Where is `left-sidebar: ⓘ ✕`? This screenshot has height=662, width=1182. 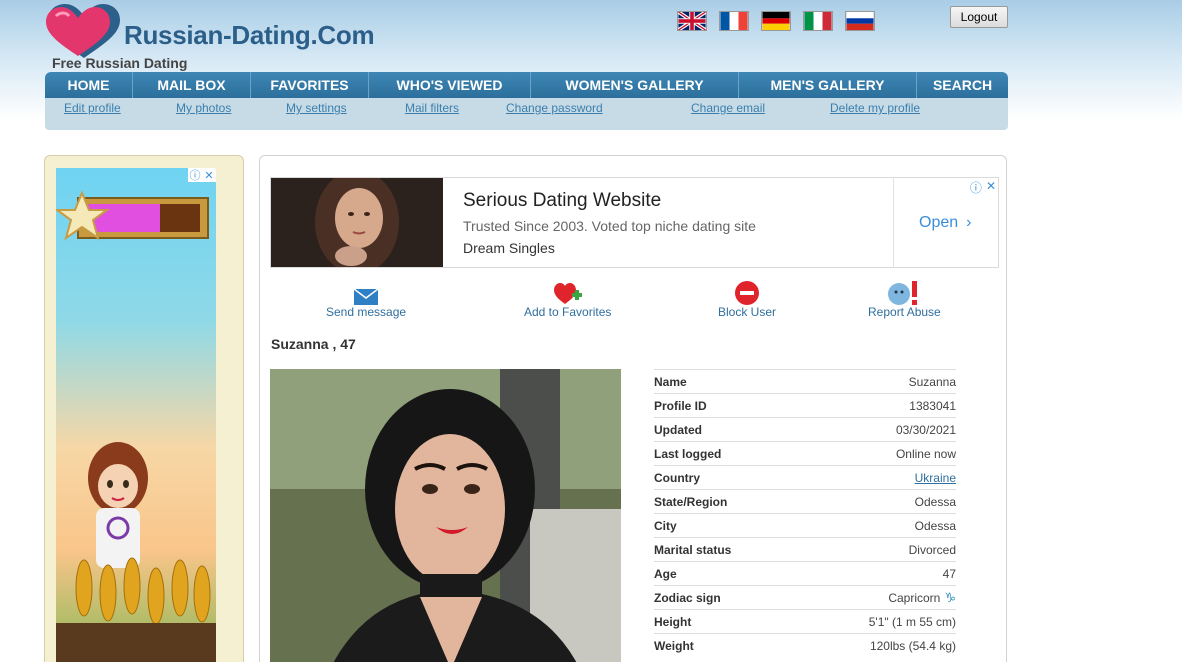 left-sidebar: ⓘ ✕ is located at coordinates (144, 408).